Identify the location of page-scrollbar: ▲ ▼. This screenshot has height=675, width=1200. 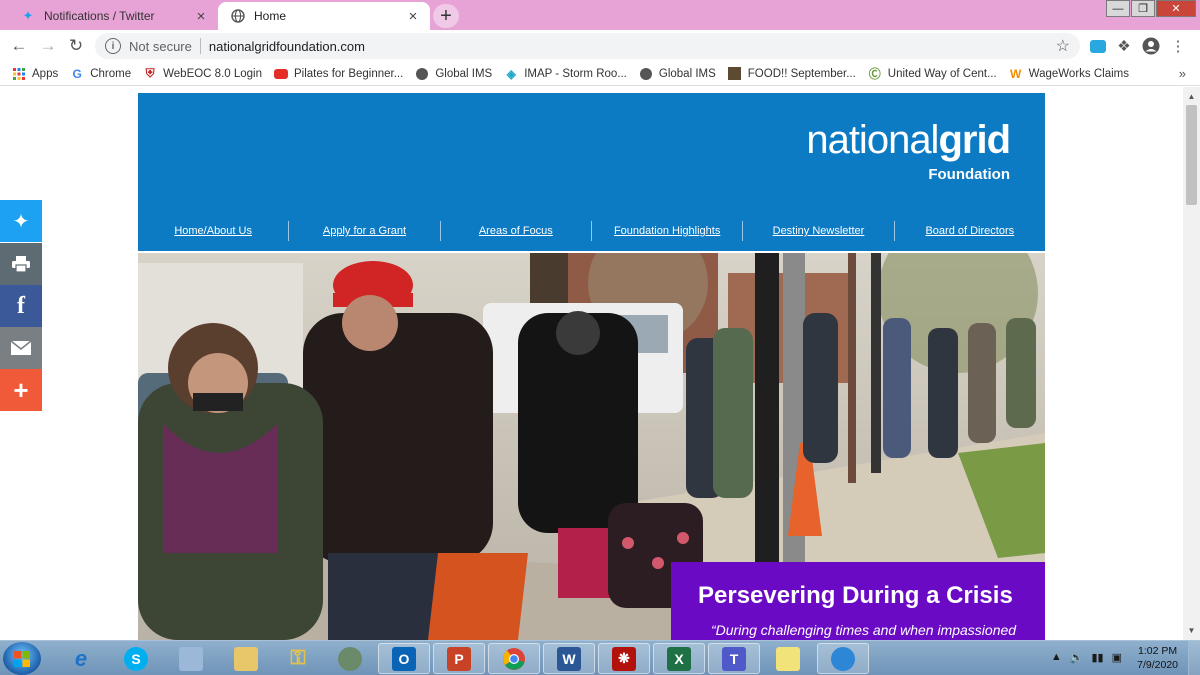
(1191, 363).